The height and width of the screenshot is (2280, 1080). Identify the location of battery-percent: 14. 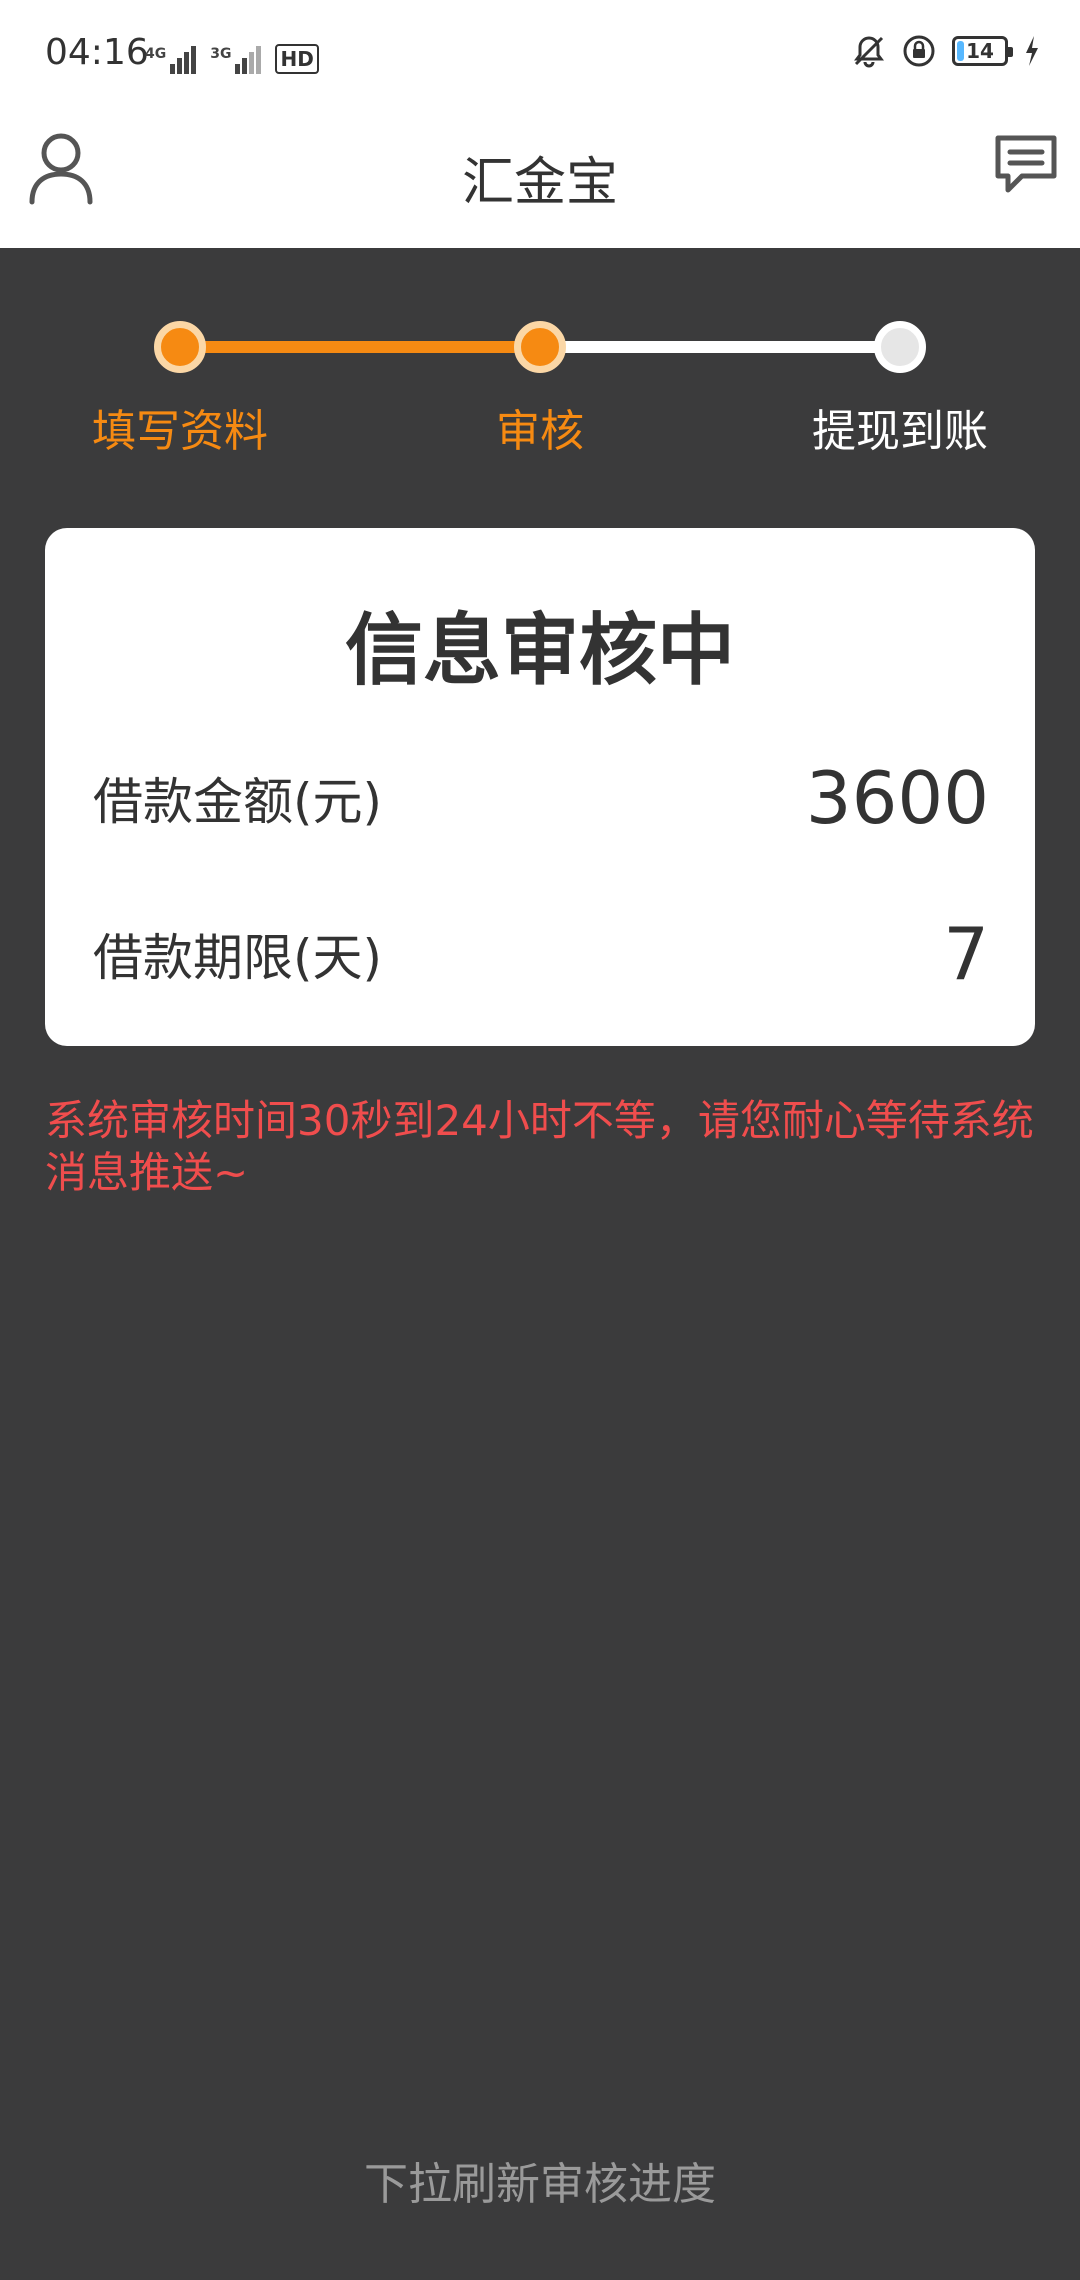
(980, 51).